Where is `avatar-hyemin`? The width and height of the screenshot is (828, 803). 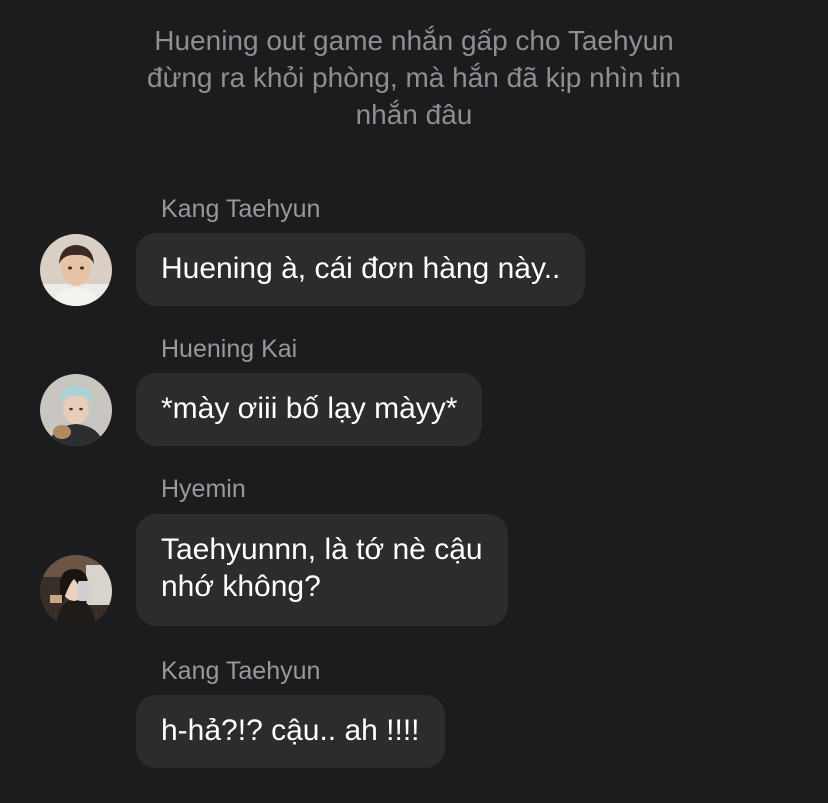
avatar-hyemin is located at coordinates (76, 591).